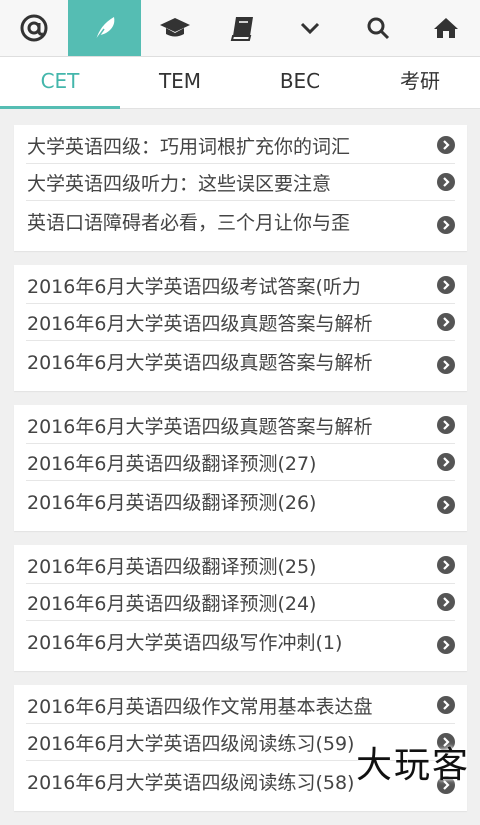 This screenshot has width=480, height=825. I want to click on list-item: 大学英语四级听力：这些误区要注意, so click(240, 182).